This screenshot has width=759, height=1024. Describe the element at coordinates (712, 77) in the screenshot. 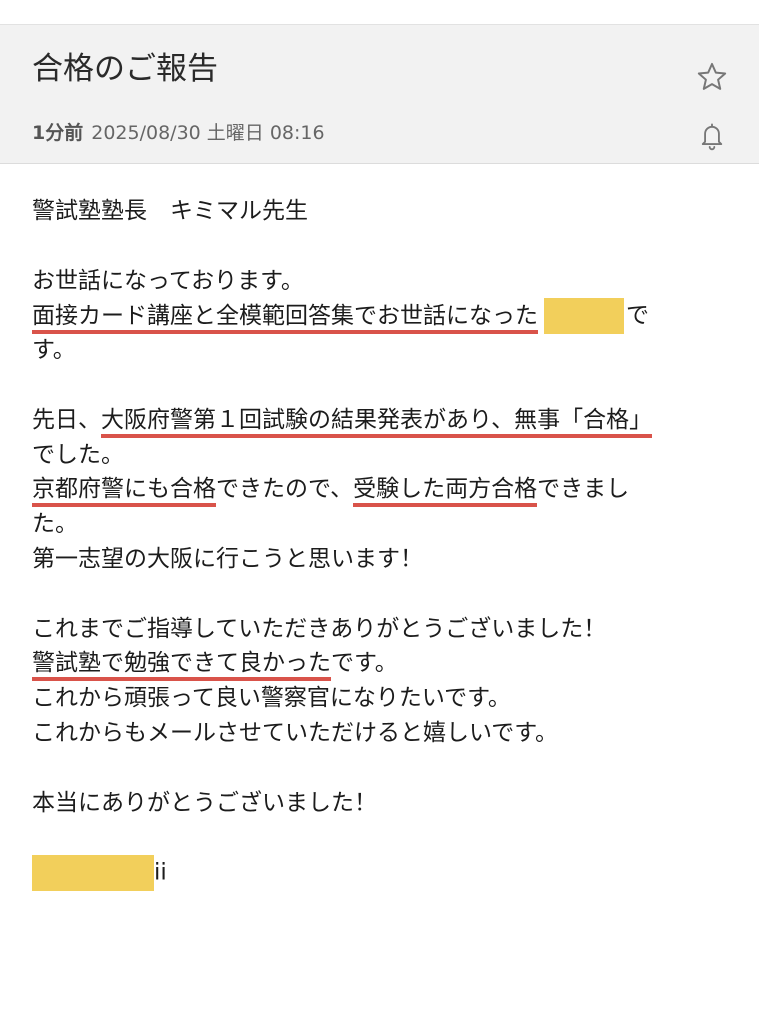

I see `star-icon` at that location.